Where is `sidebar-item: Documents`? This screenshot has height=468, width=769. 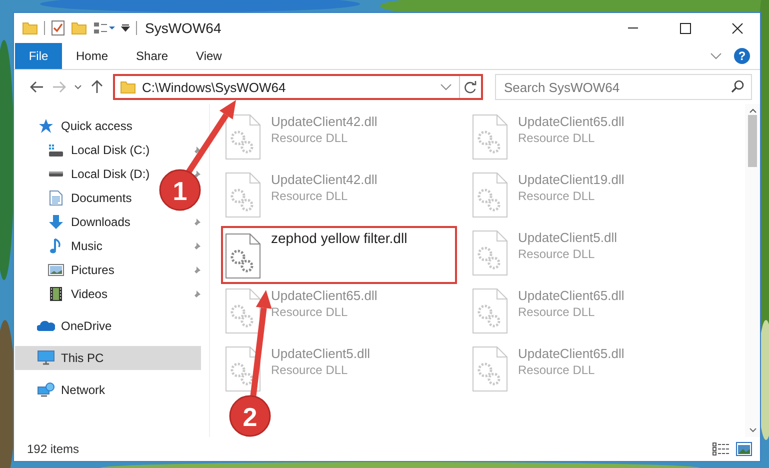
sidebar-item: Documents is located at coordinates (76, 198).